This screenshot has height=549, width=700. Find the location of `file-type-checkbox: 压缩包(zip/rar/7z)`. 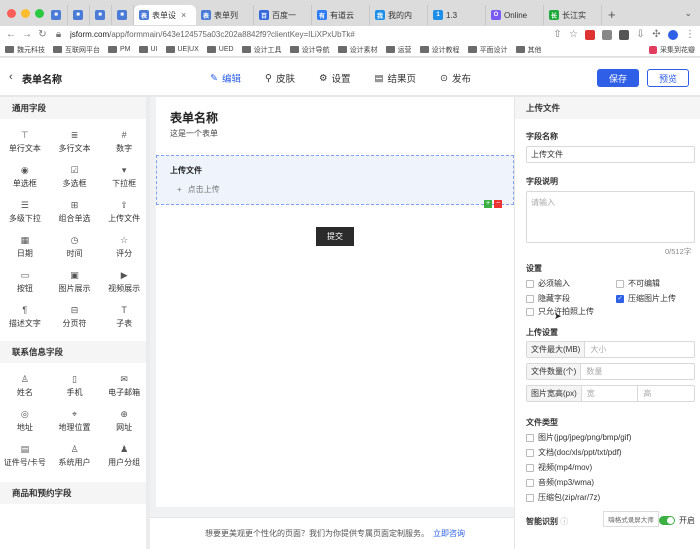

file-type-checkbox: 压缩包(zip/rar/7z) is located at coordinates (563, 497).